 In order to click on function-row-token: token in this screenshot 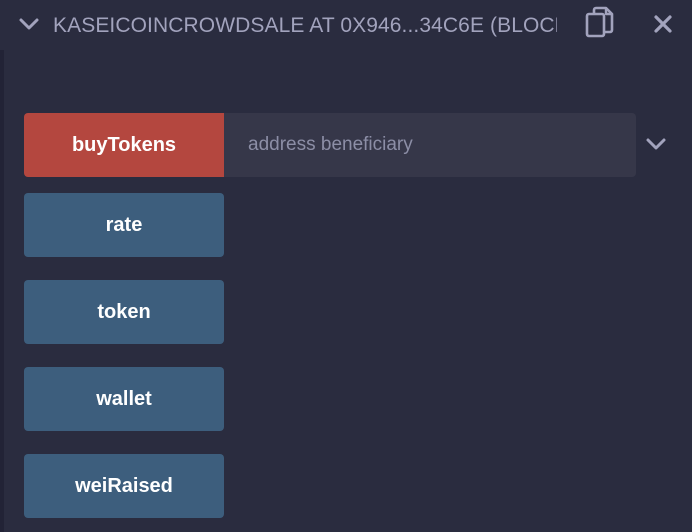, I will do `click(124, 312)`.